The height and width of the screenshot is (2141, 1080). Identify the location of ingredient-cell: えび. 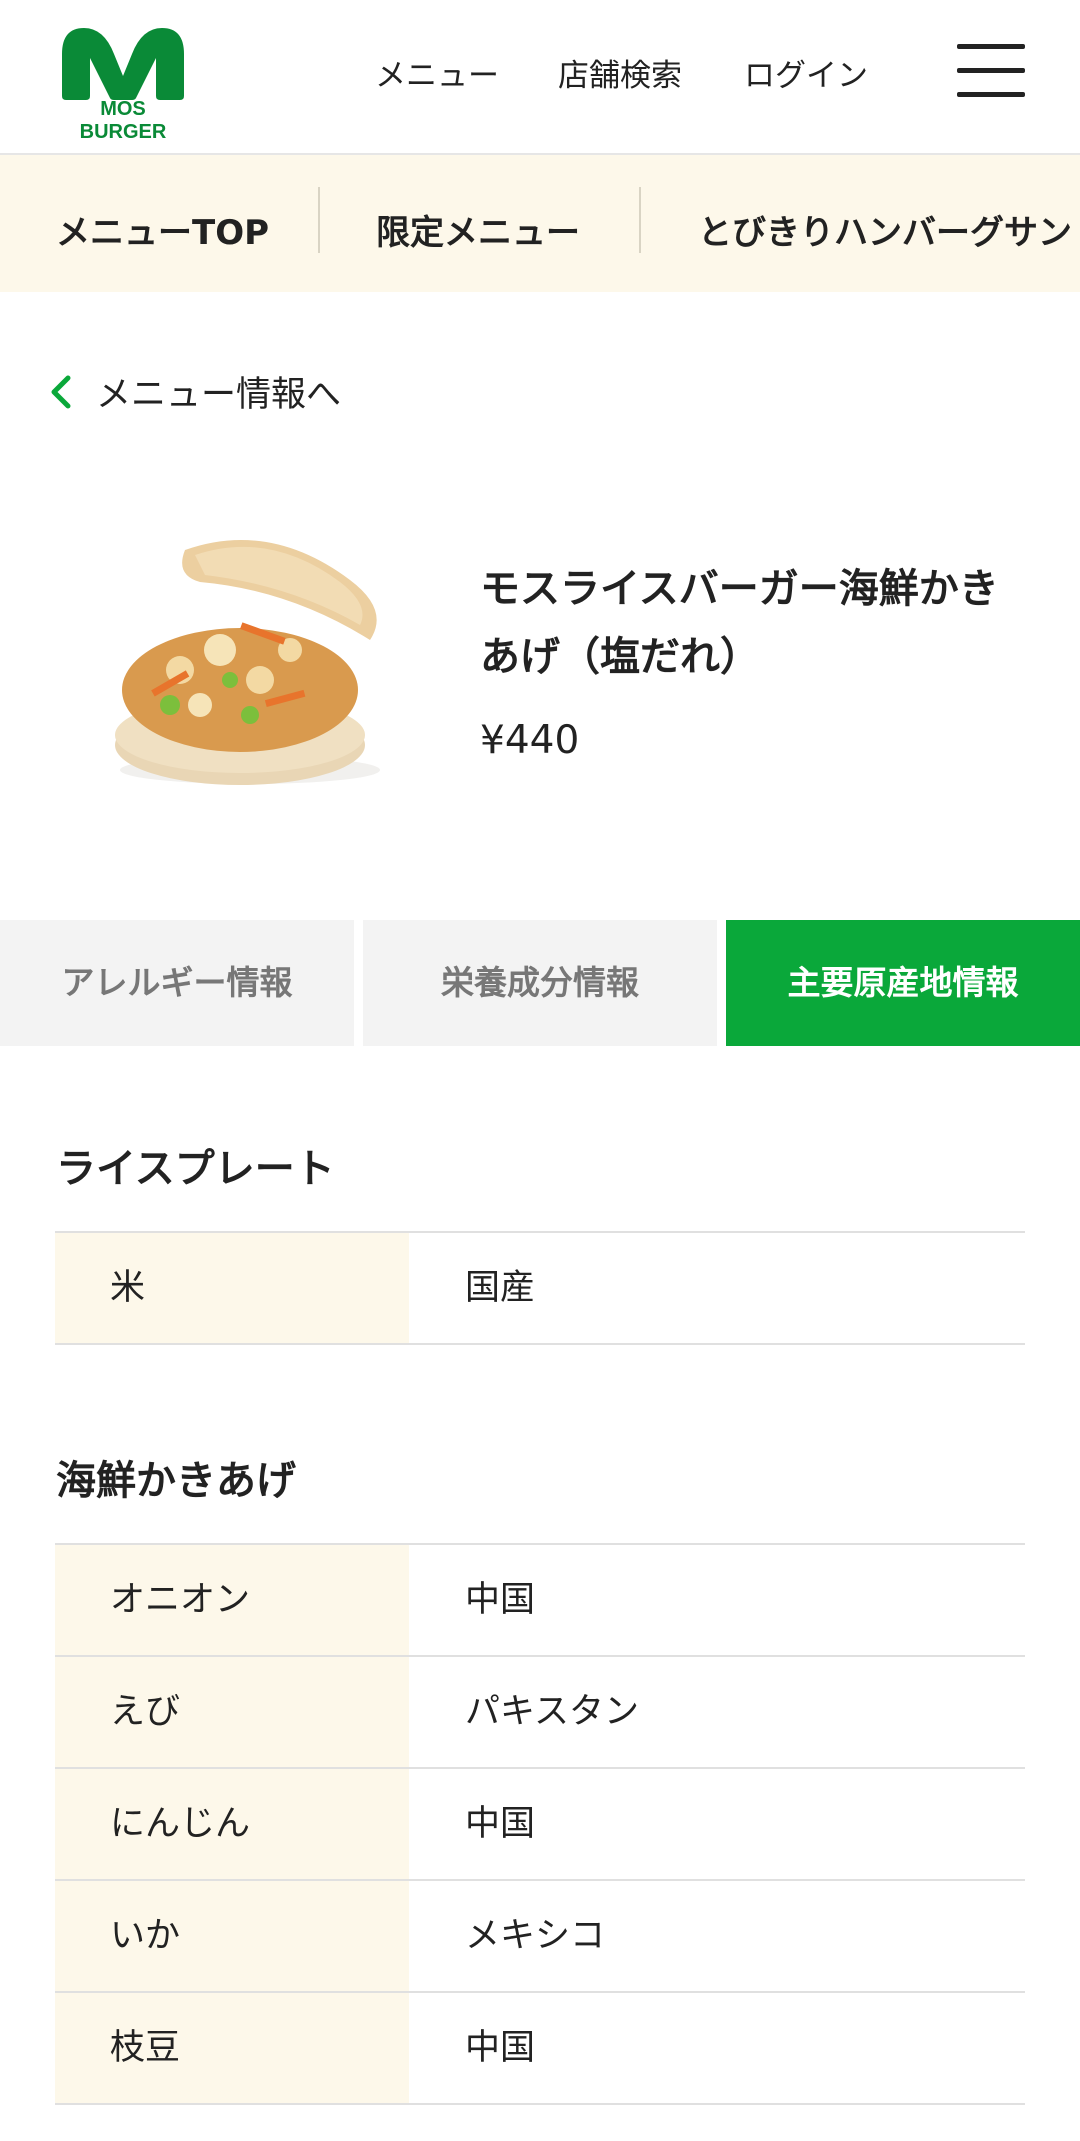
(232, 1712).